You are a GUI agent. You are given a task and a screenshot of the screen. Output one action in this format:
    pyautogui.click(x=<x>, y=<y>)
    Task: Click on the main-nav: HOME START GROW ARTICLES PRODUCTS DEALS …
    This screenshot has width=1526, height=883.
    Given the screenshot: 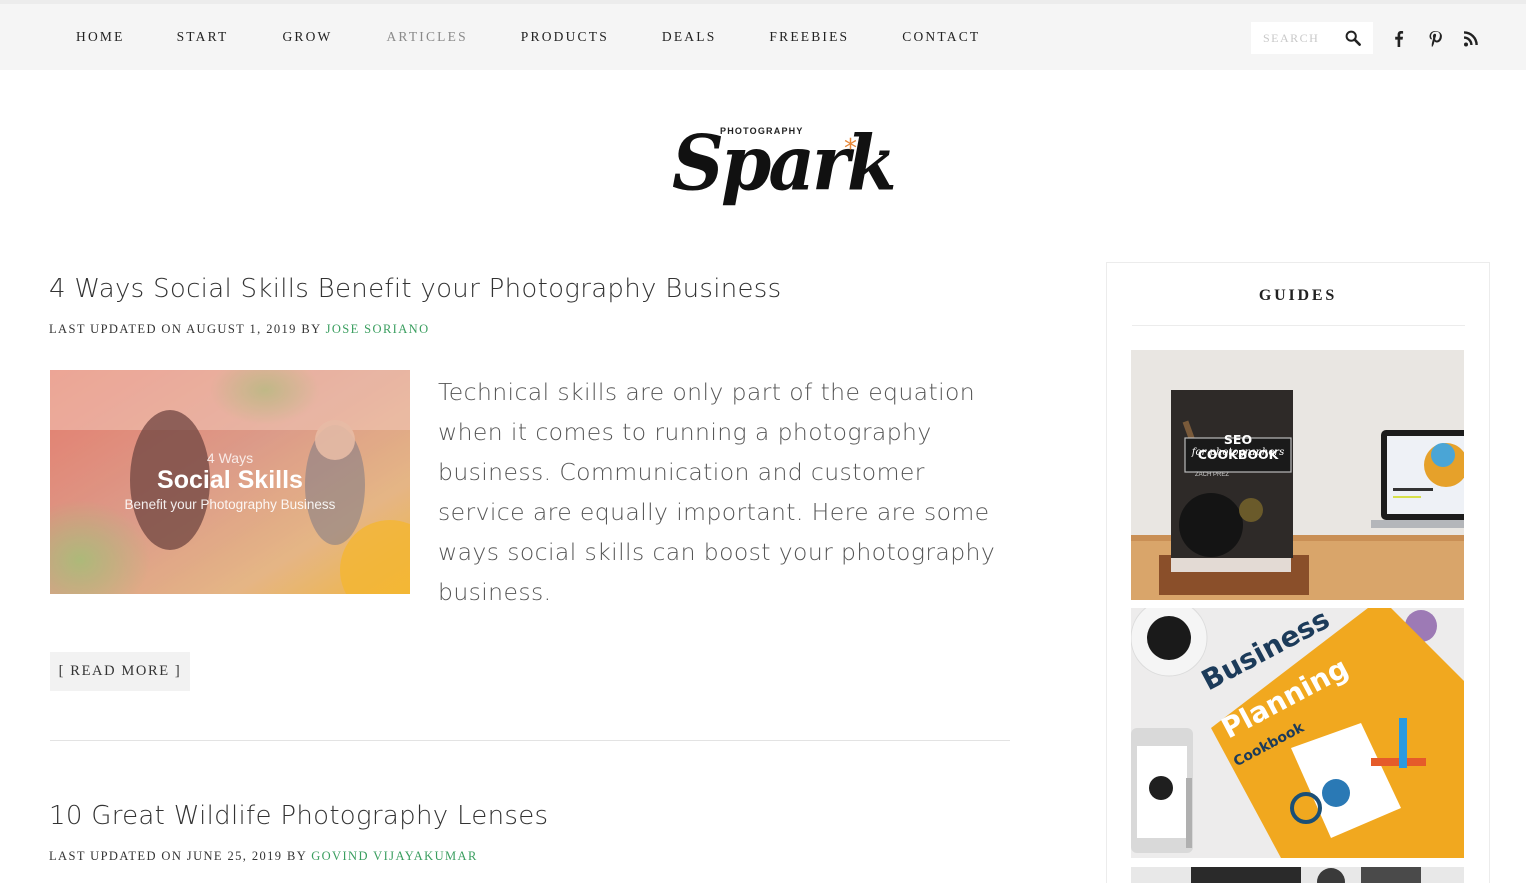 What is the action you would take?
    pyautogui.click(x=515, y=37)
    